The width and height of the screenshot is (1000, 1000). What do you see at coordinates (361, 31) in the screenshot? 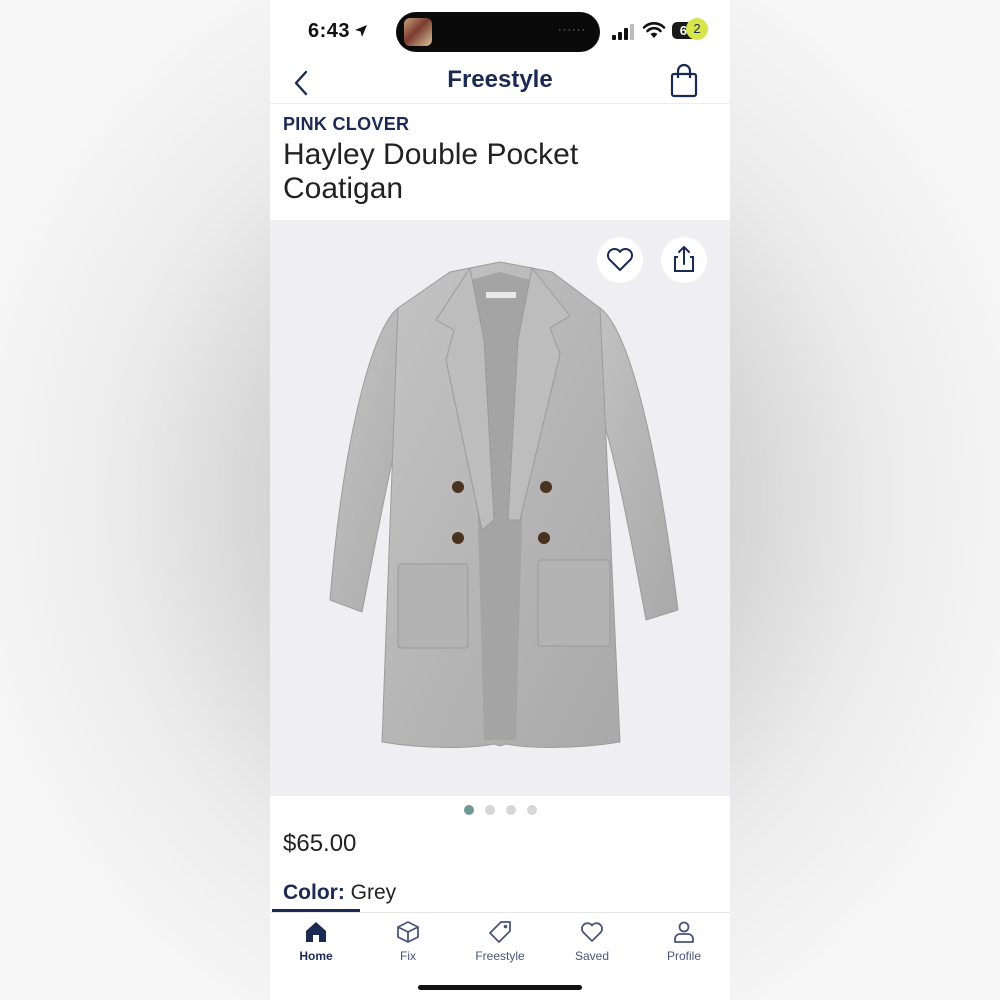
I see `location-arrow-icon` at bounding box center [361, 31].